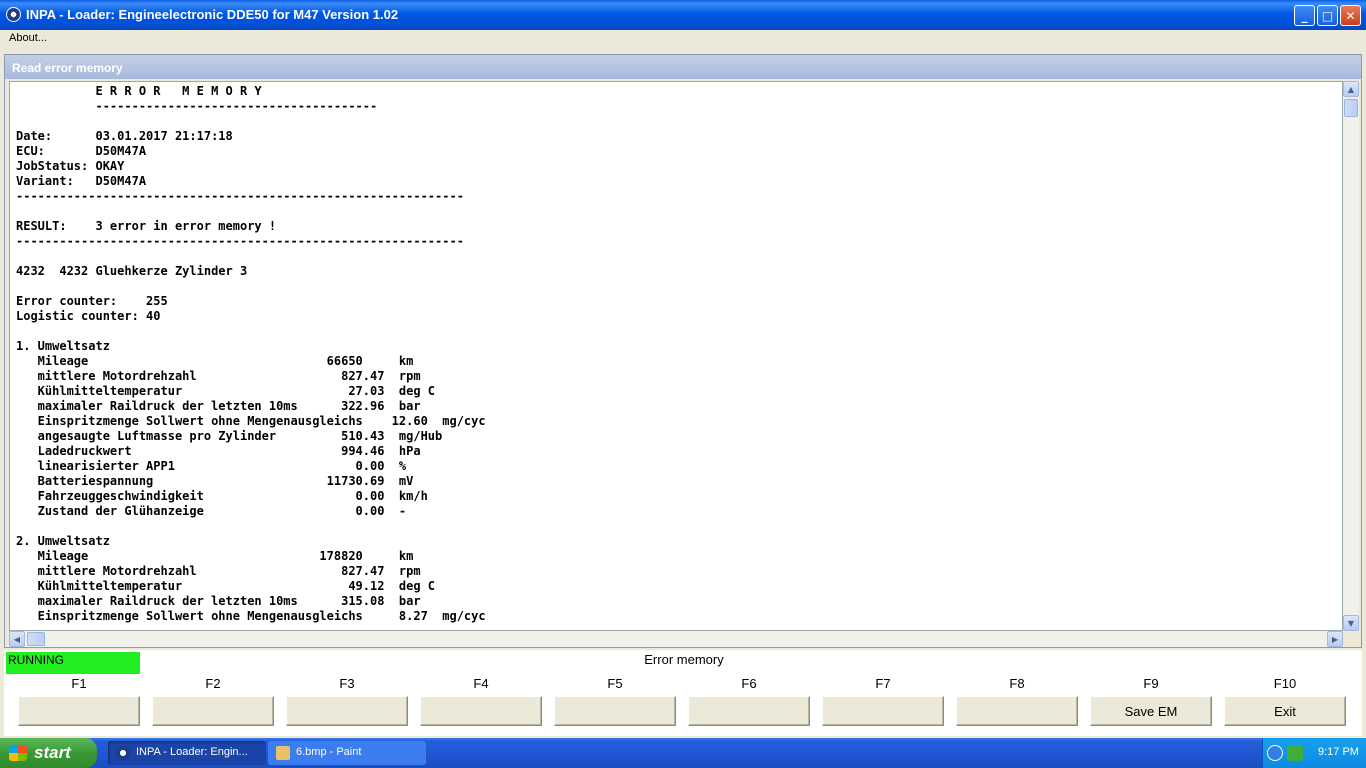  I want to click on log-line: Kühlmitteltemperatur 27.03 deg C, so click(226, 391).